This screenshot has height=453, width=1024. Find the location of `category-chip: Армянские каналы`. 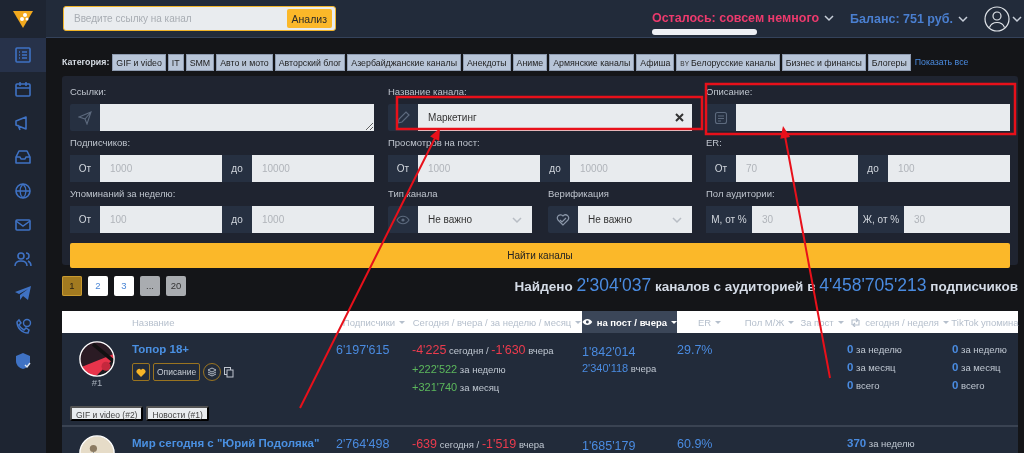

category-chip: Армянские каналы is located at coordinates (592, 62).